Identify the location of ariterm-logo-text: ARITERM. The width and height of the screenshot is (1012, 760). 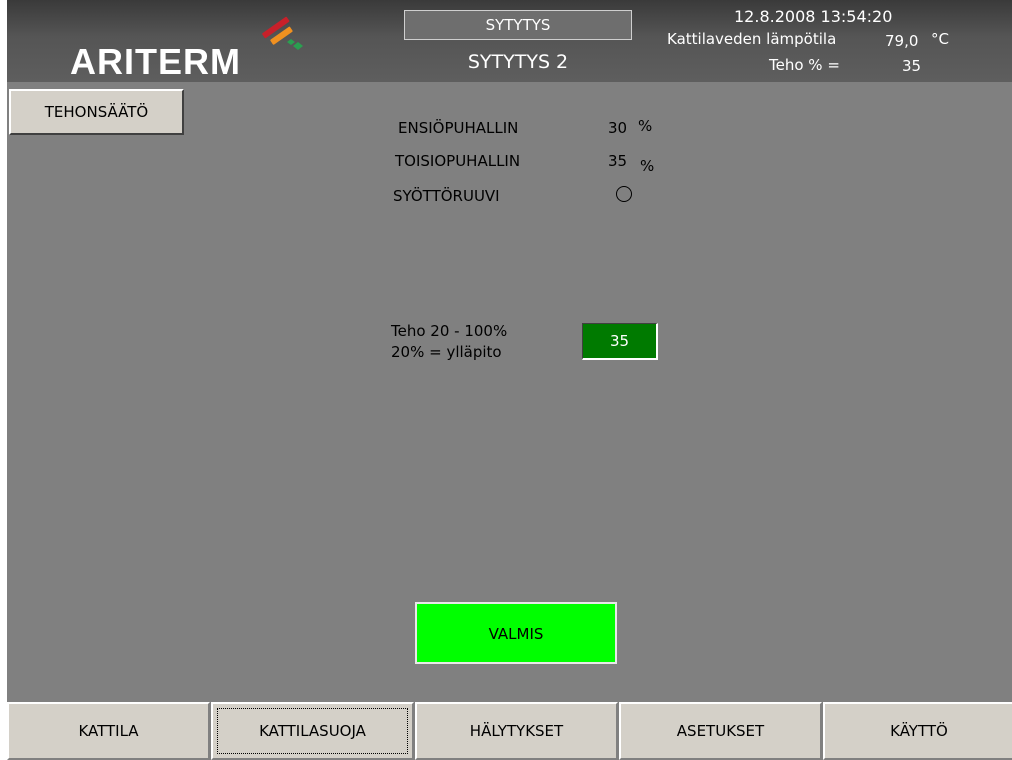
(155, 61).